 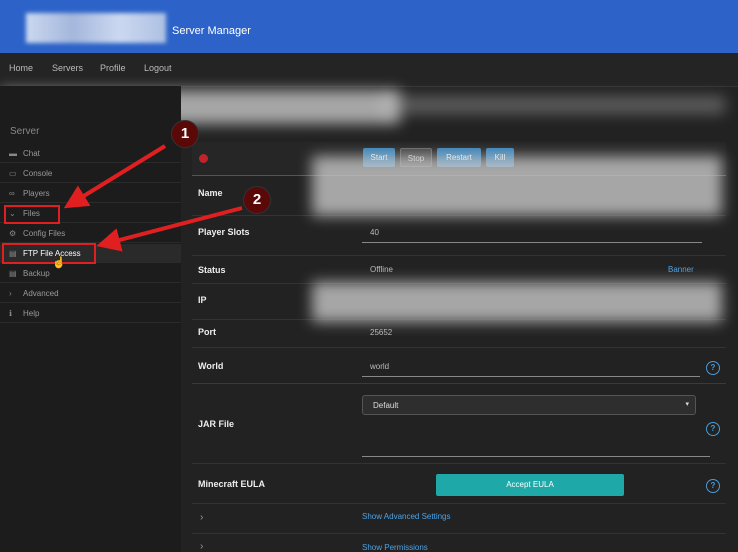 I want to click on step-callout-1: 1, so click(x=185, y=134).